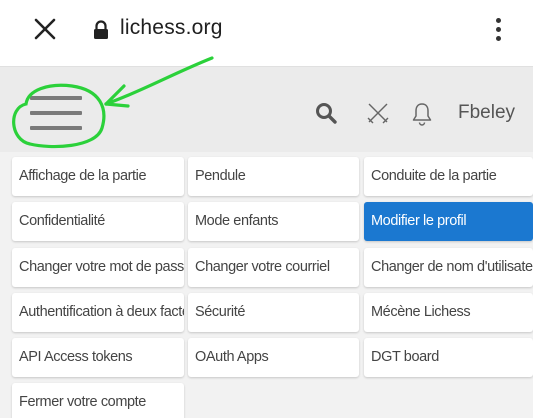 The height and width of the screenshot is (418, 533). Describe the element at coordinates (56, 113) in the screenshot. I see `hamburger-menu-icon` at that location.